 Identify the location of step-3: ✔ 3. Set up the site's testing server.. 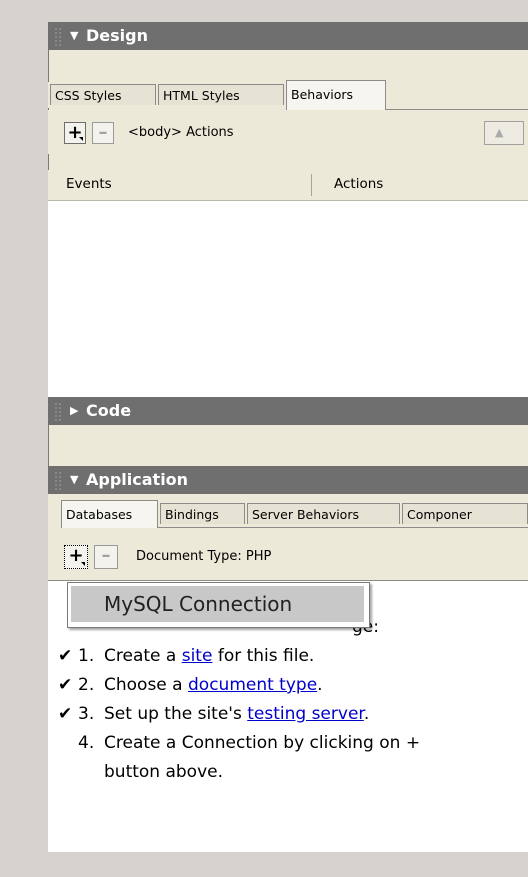
(278, 714).